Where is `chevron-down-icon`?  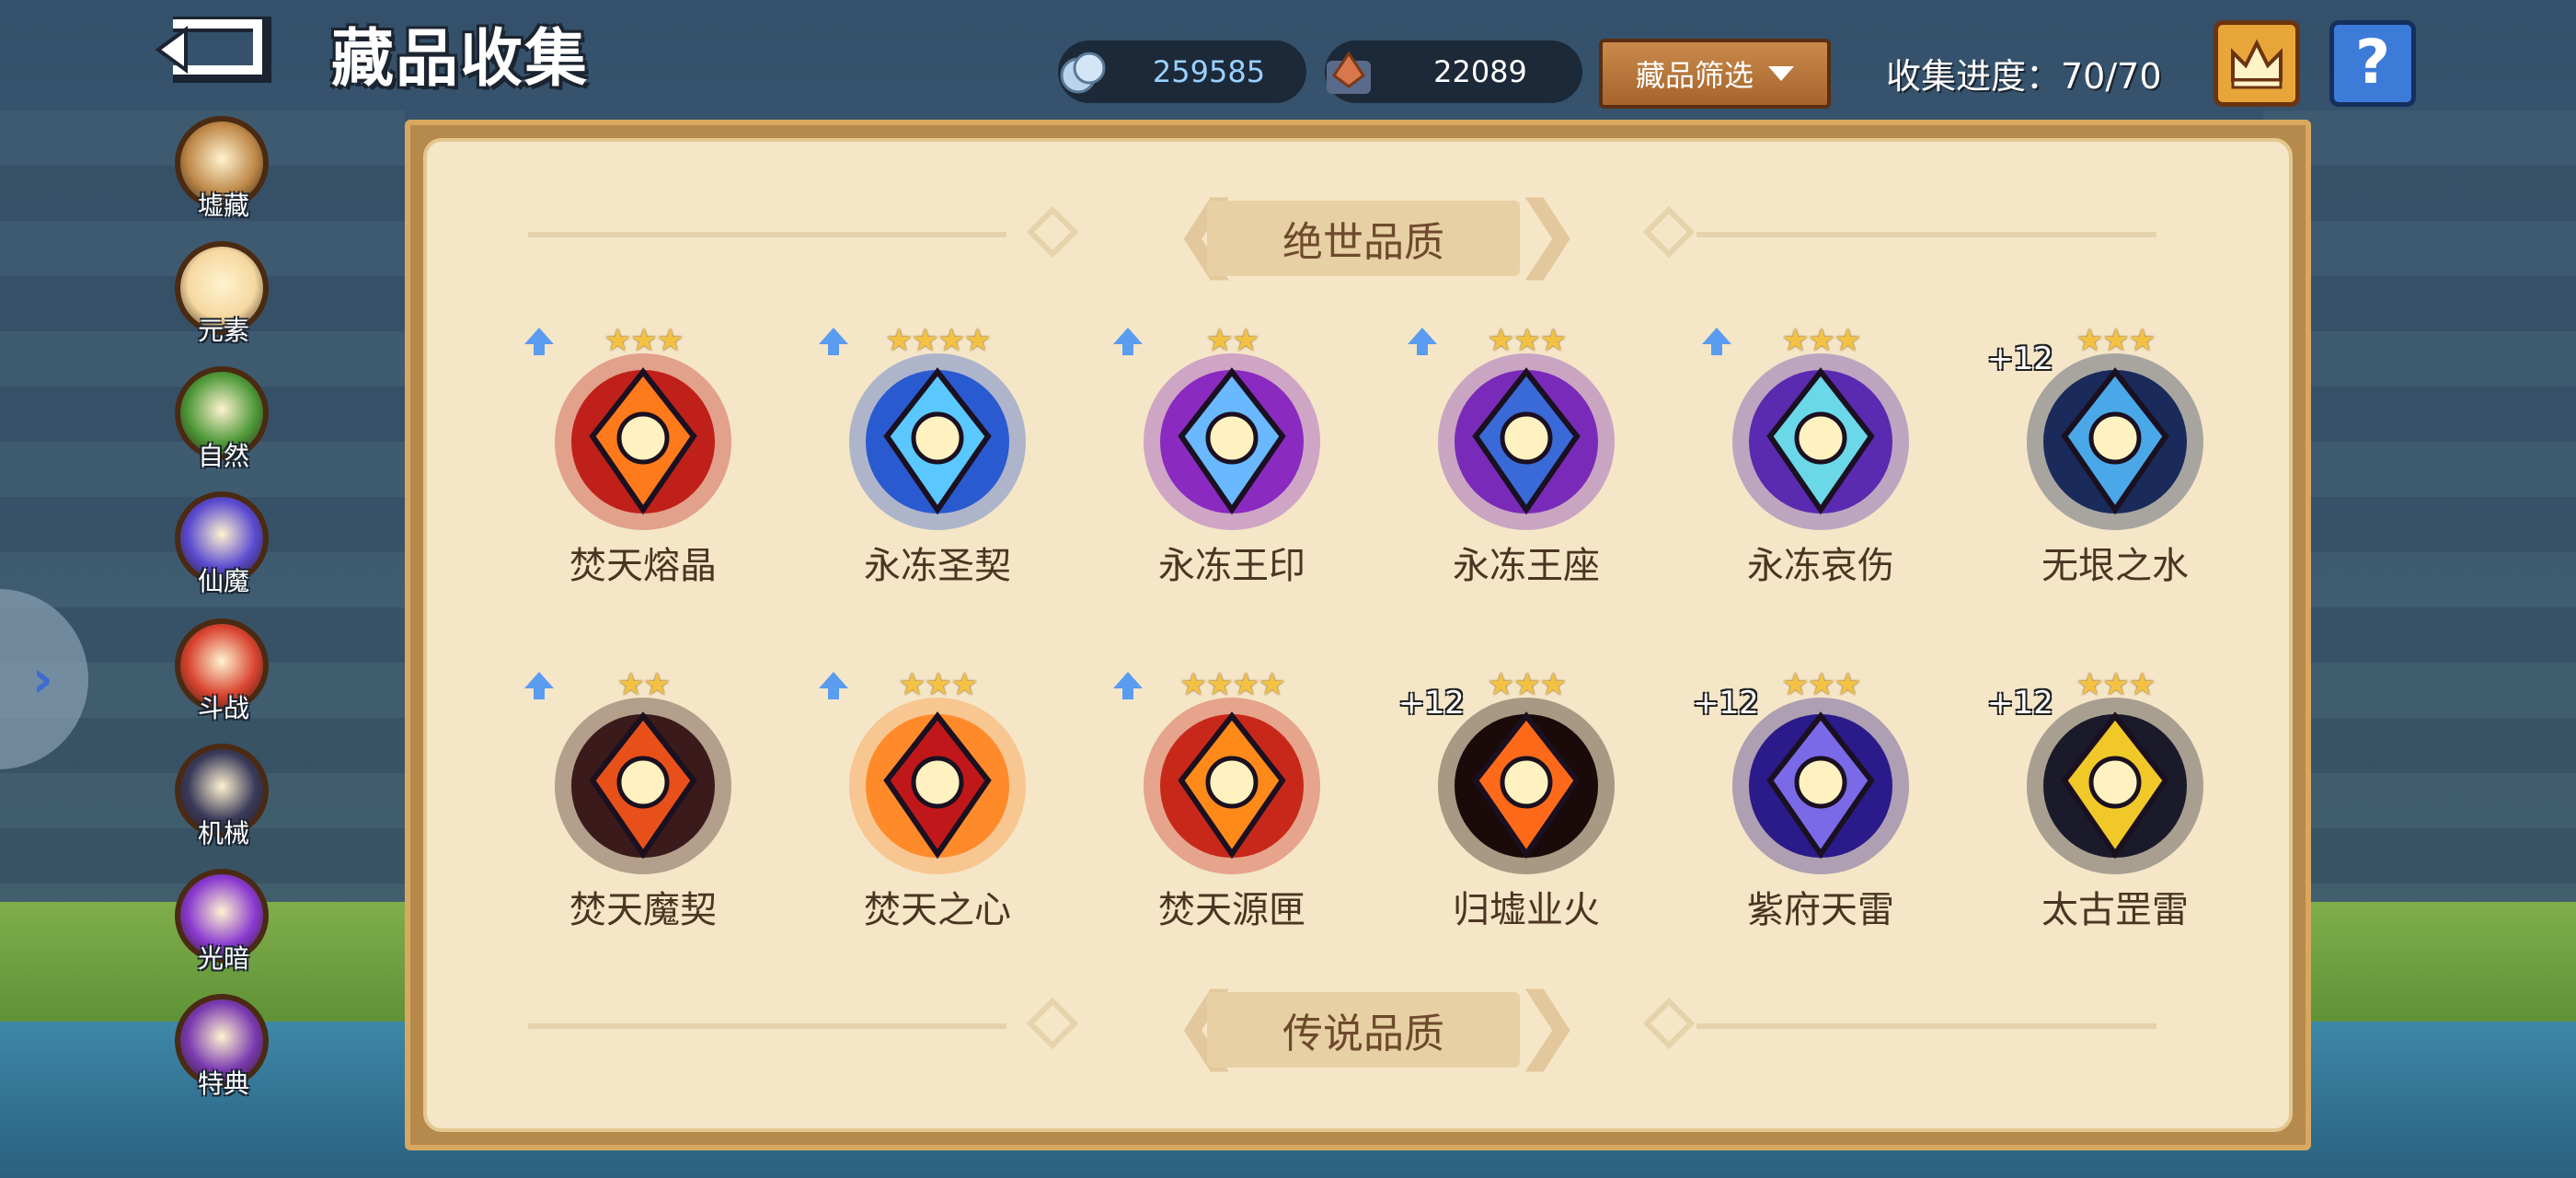
chevron-down-icon is located at coordinates (1781, 73).